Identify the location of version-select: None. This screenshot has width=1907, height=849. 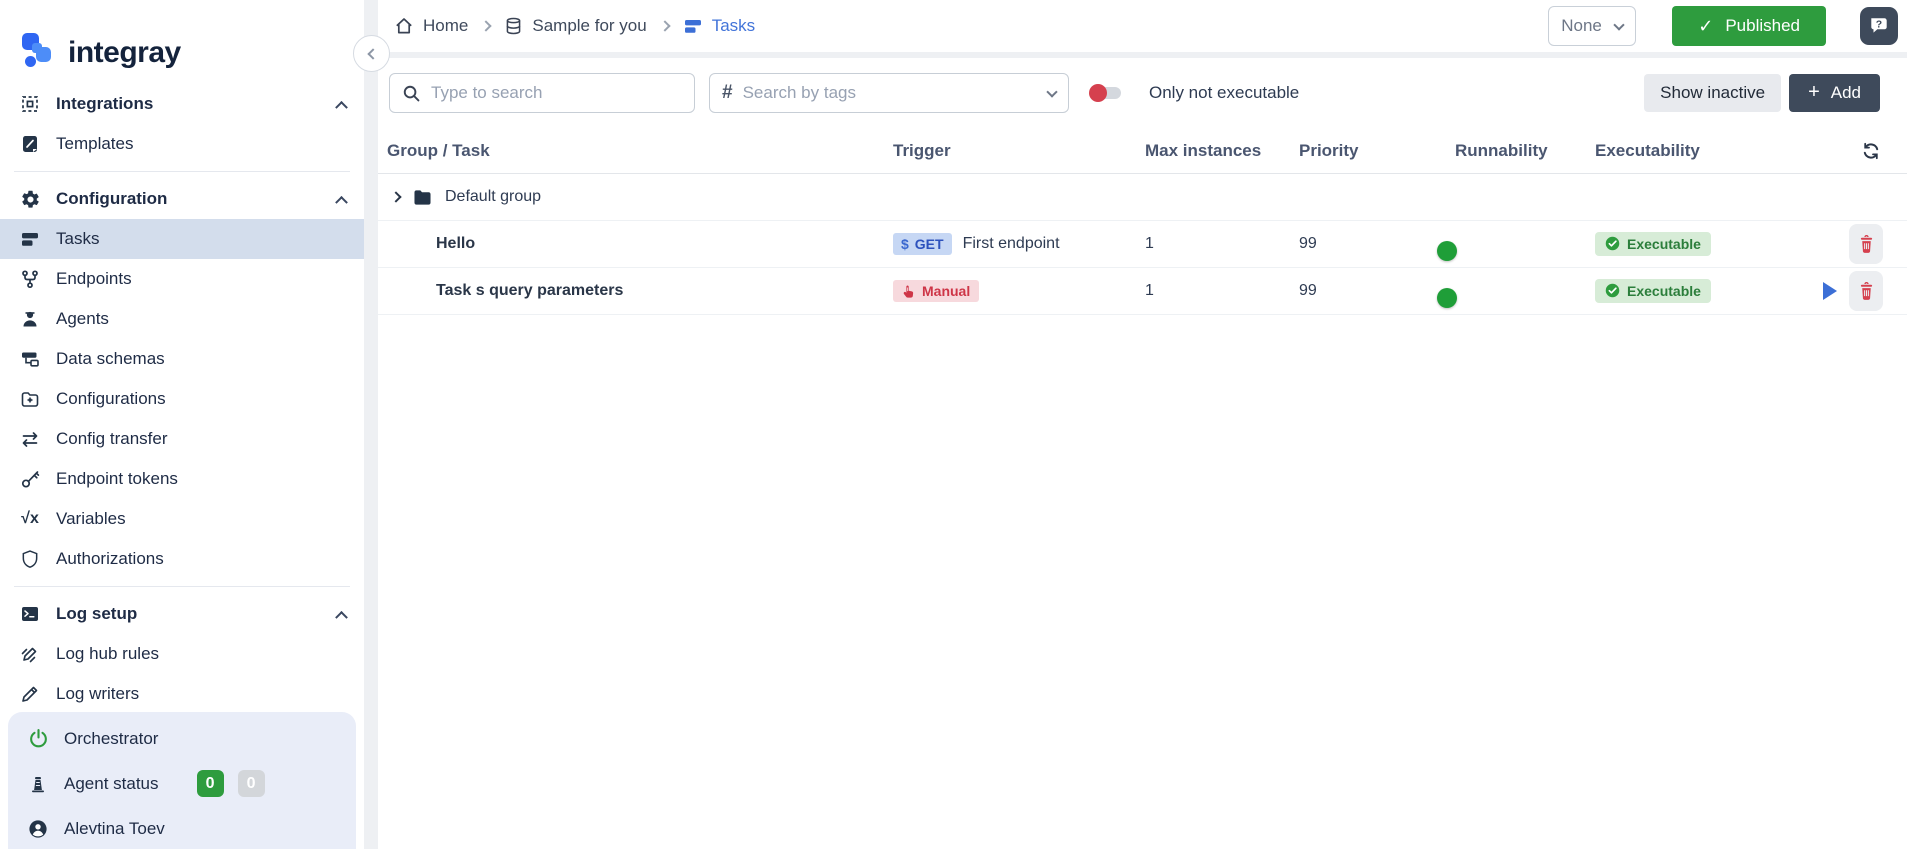
(1592, 26).